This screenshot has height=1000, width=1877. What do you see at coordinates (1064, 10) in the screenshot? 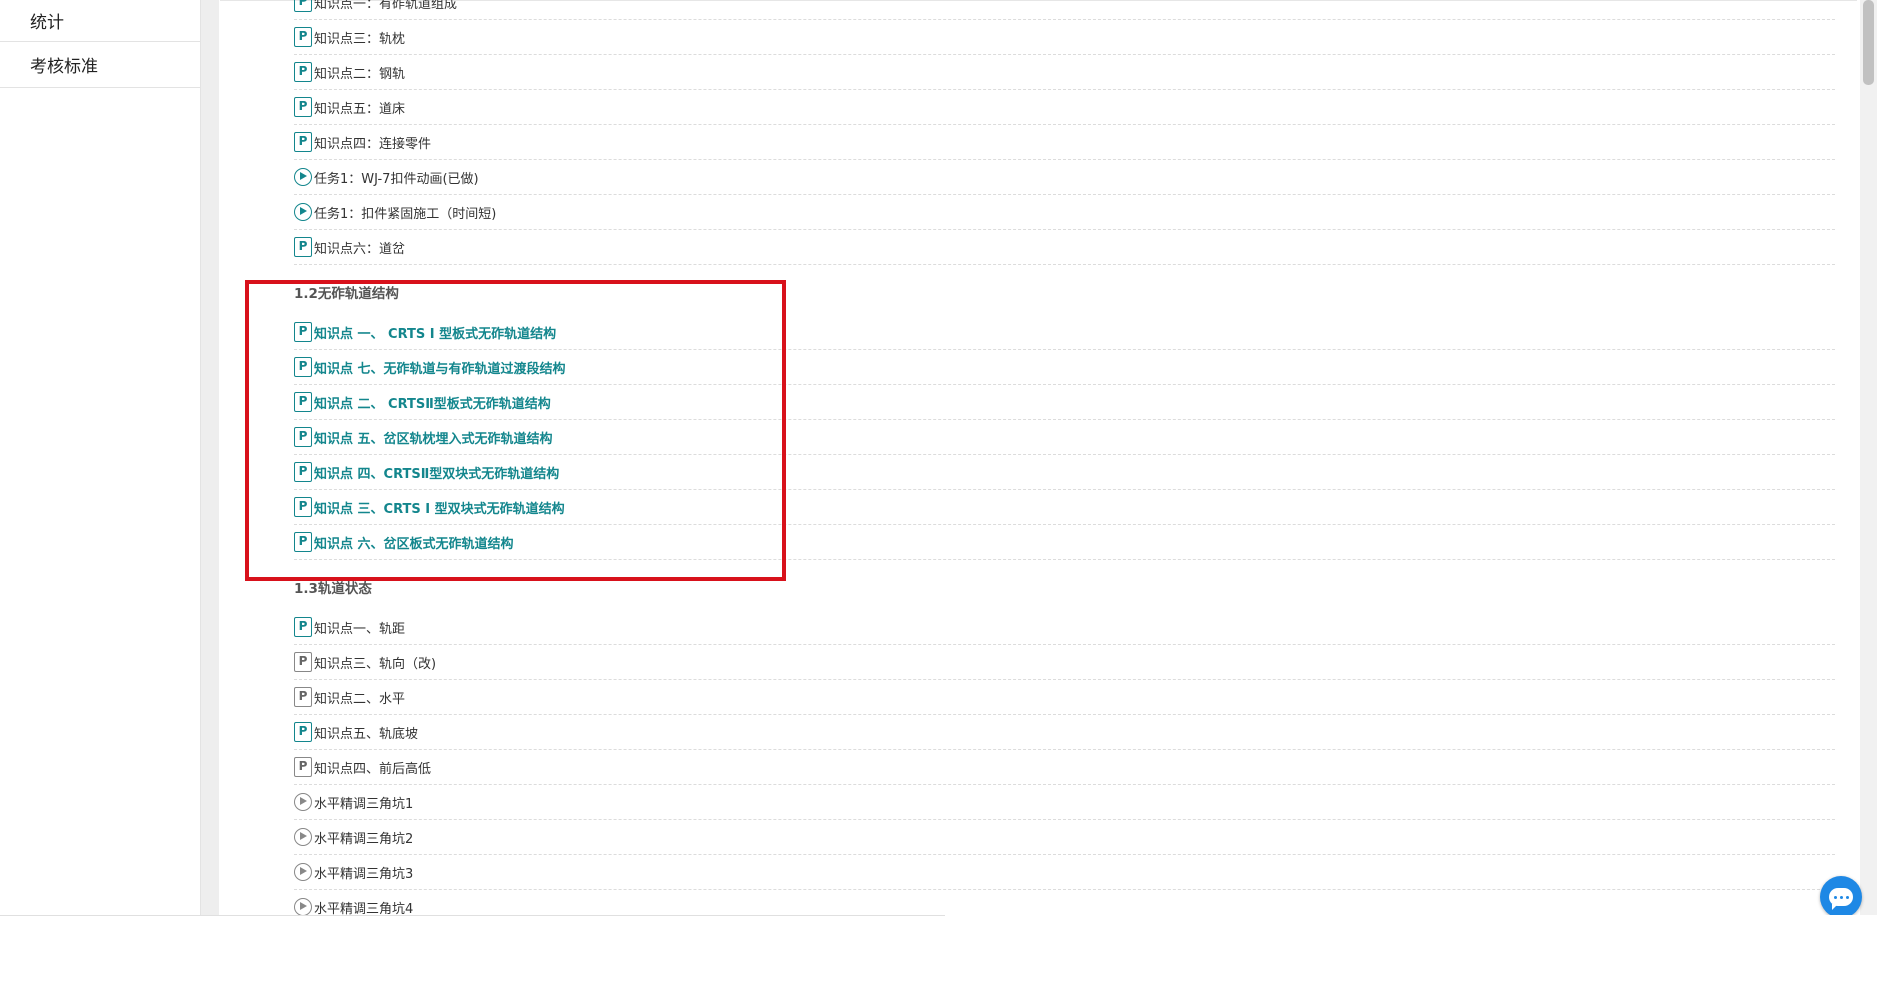
I see `knowledge-point-item: P 知识点一：有砟轨道组成` at bounding box center [1064, 10].